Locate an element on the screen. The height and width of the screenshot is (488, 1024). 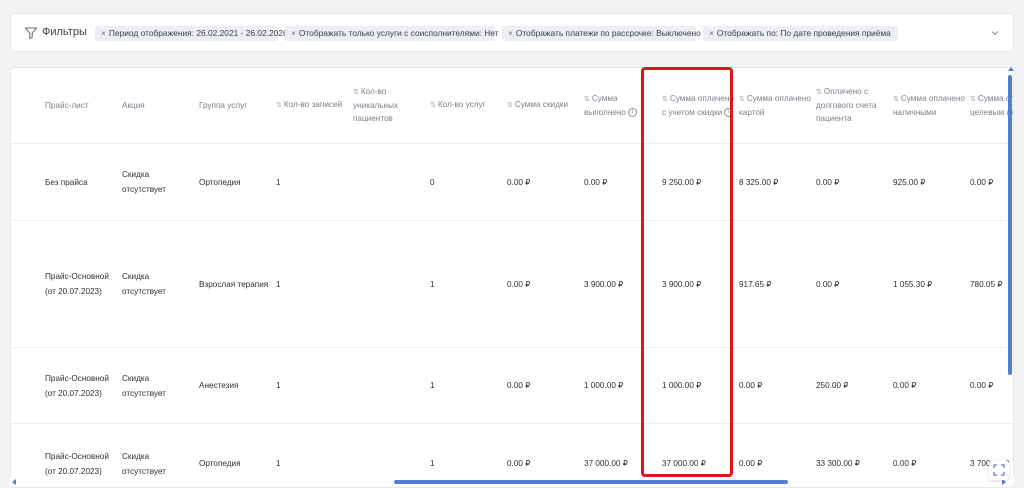
scroll-left-icon is located at coordinates (14, 482).